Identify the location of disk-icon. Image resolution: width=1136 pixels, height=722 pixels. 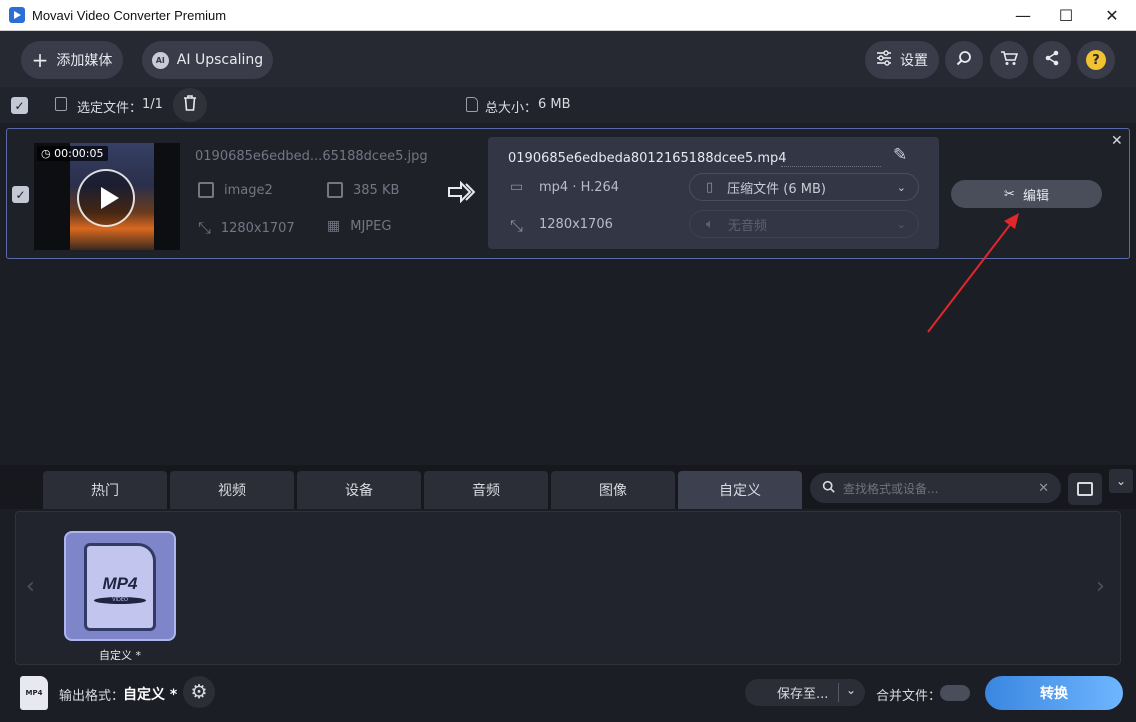
(335, 190).